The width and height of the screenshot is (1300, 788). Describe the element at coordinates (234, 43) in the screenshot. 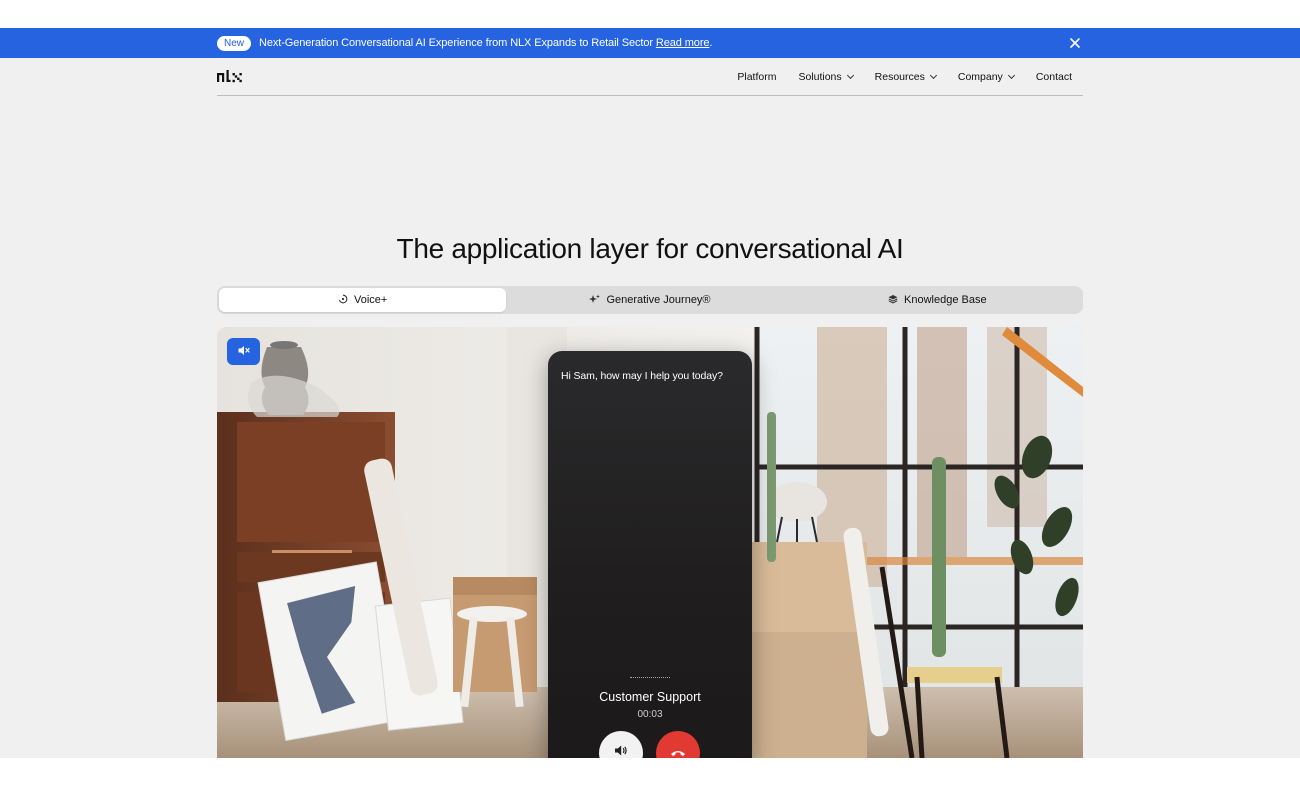

I see `new-badge: New` at that location.